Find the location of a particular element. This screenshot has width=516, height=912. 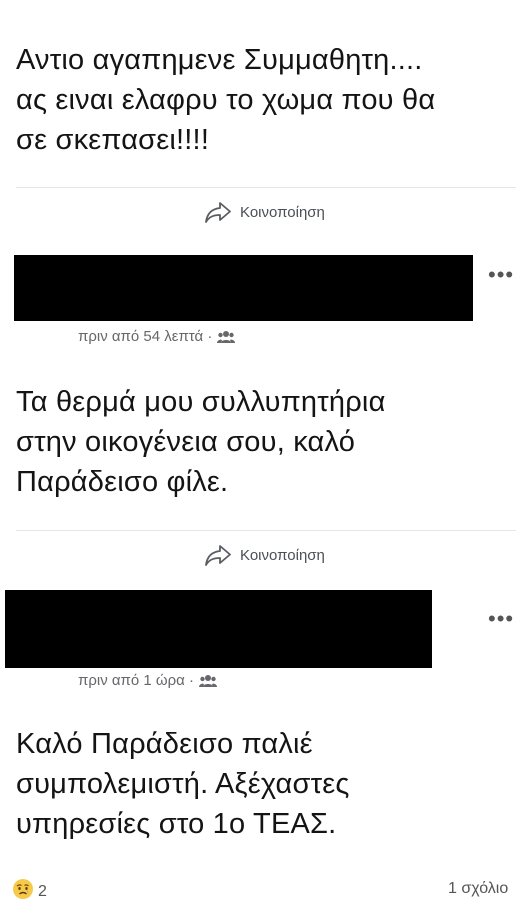

timestamp: πριν από 54 λεπτά · is located at coordinates (145, 336).